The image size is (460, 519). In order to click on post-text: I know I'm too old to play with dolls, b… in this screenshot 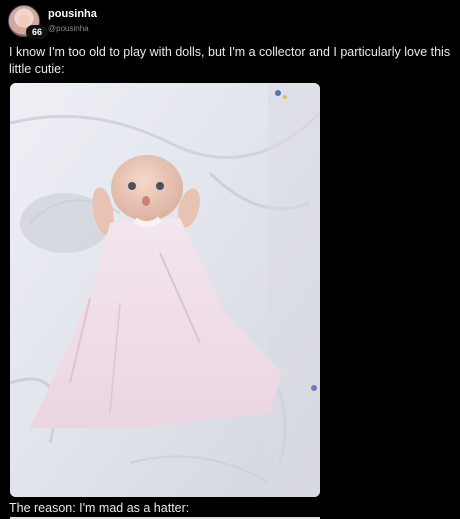, I will do `click(230, 60)`.